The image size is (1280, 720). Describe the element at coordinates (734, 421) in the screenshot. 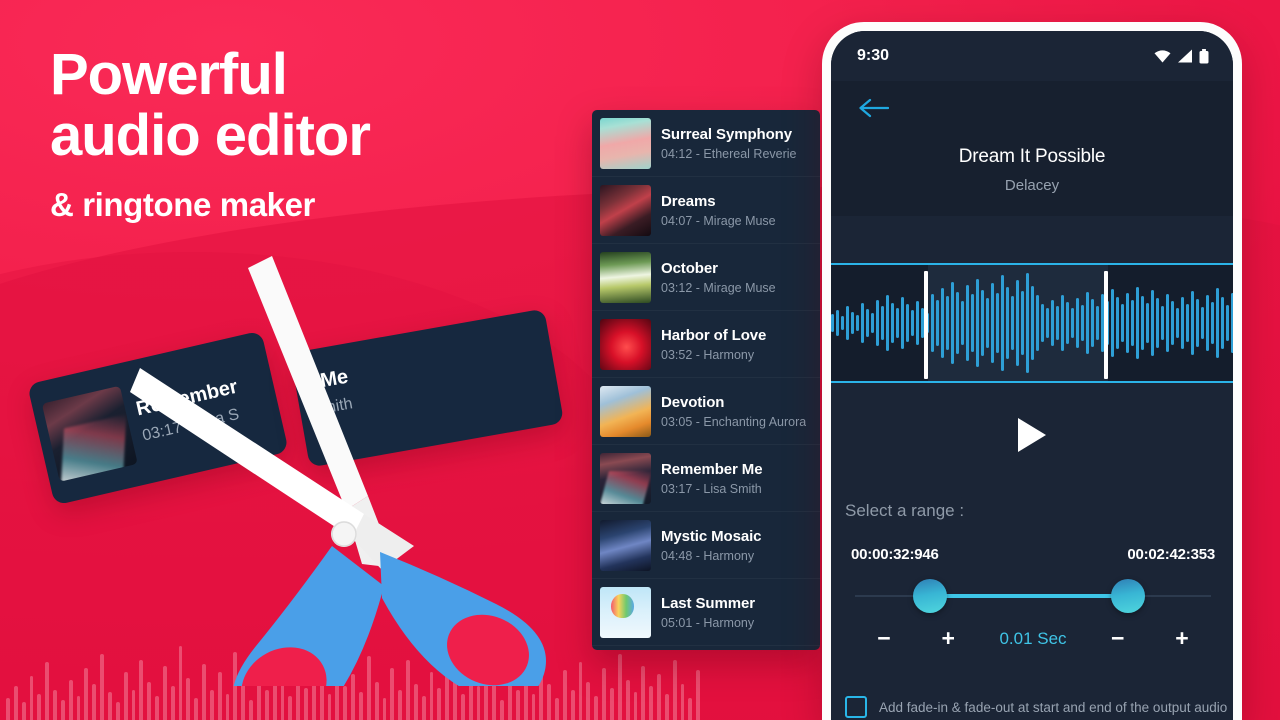

I see `song-subtitle: 03:05 - Enchanting Aurora` at that location.